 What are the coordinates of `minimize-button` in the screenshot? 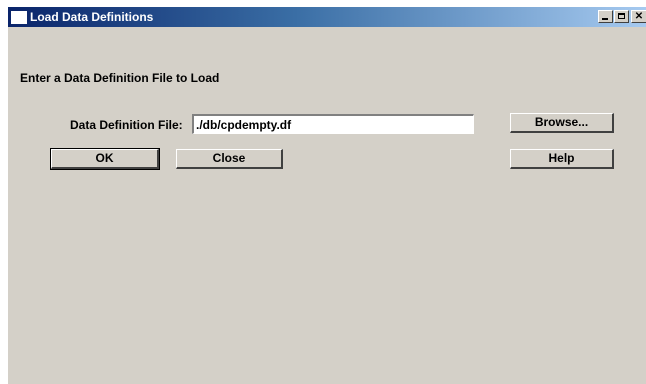 It's located at (605, 16).